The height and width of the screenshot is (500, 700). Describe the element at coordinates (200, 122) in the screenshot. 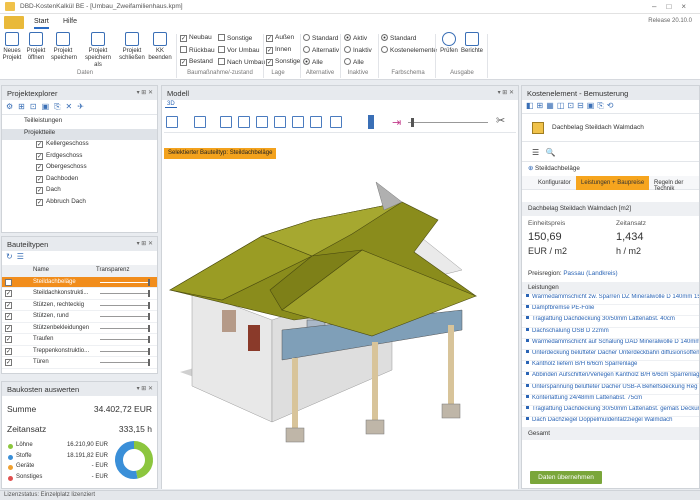

I see `view-cube-icon` at that location.